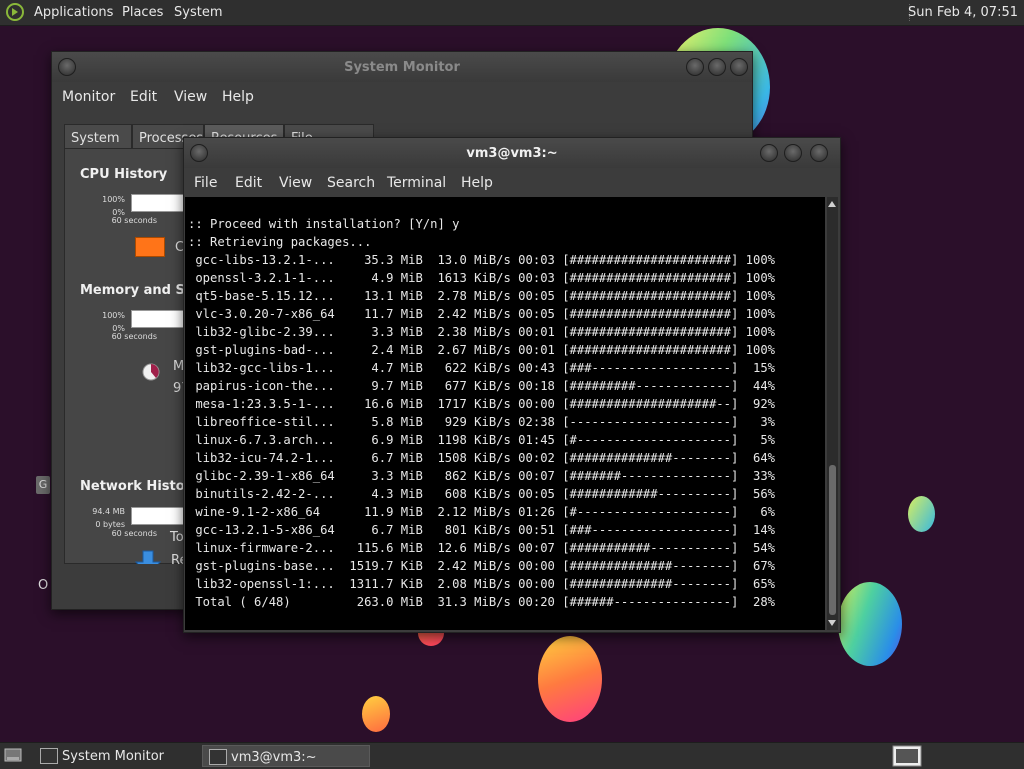 This screenshot has height=769, width=1024. What do you see at coordinates (108, 511) in the screenshot?
I see `net-top-label: 94.4 MB` at bounding box center [108, 511].